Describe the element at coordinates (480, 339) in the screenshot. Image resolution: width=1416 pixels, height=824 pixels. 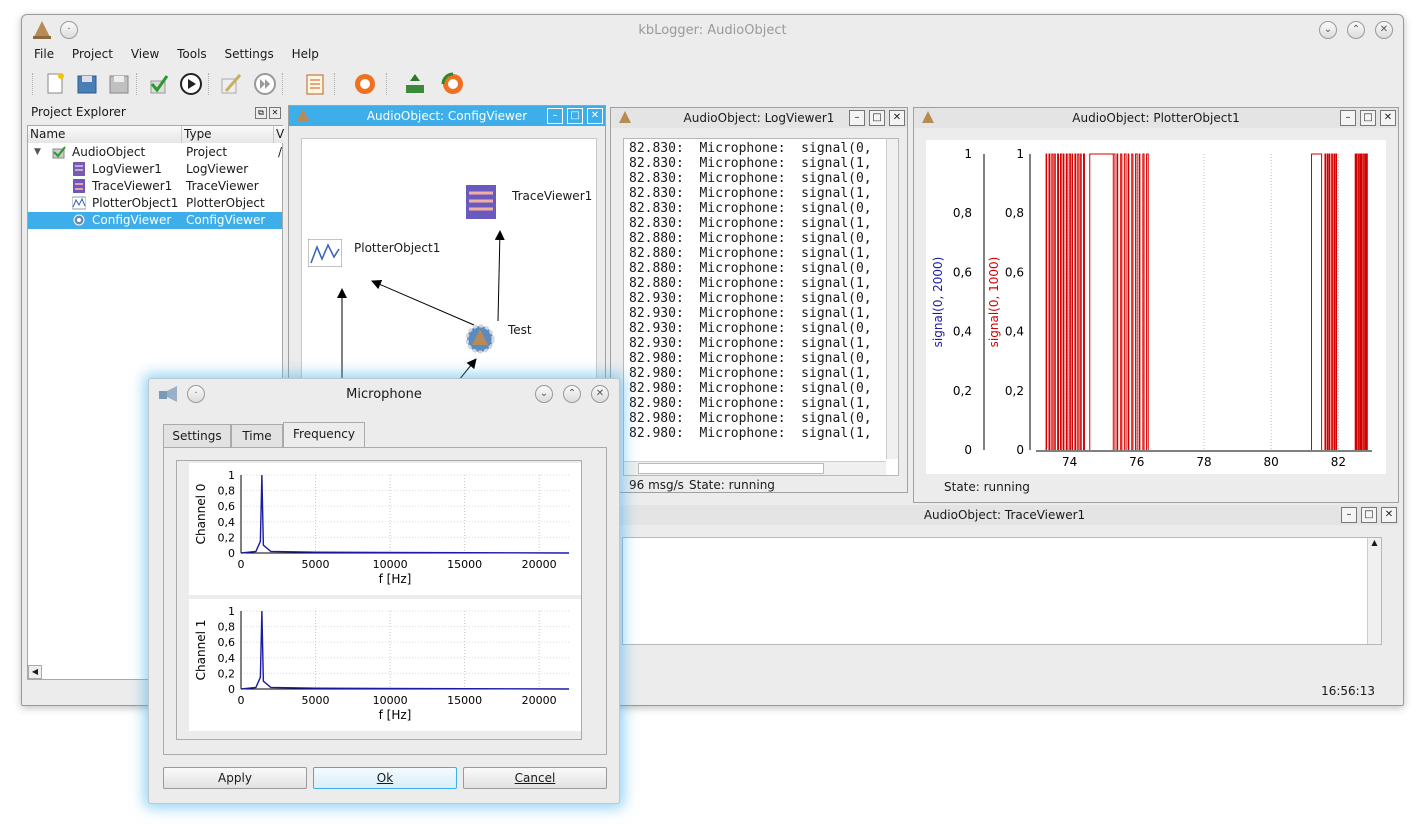
I see `test-node-gear-icon` at that location.